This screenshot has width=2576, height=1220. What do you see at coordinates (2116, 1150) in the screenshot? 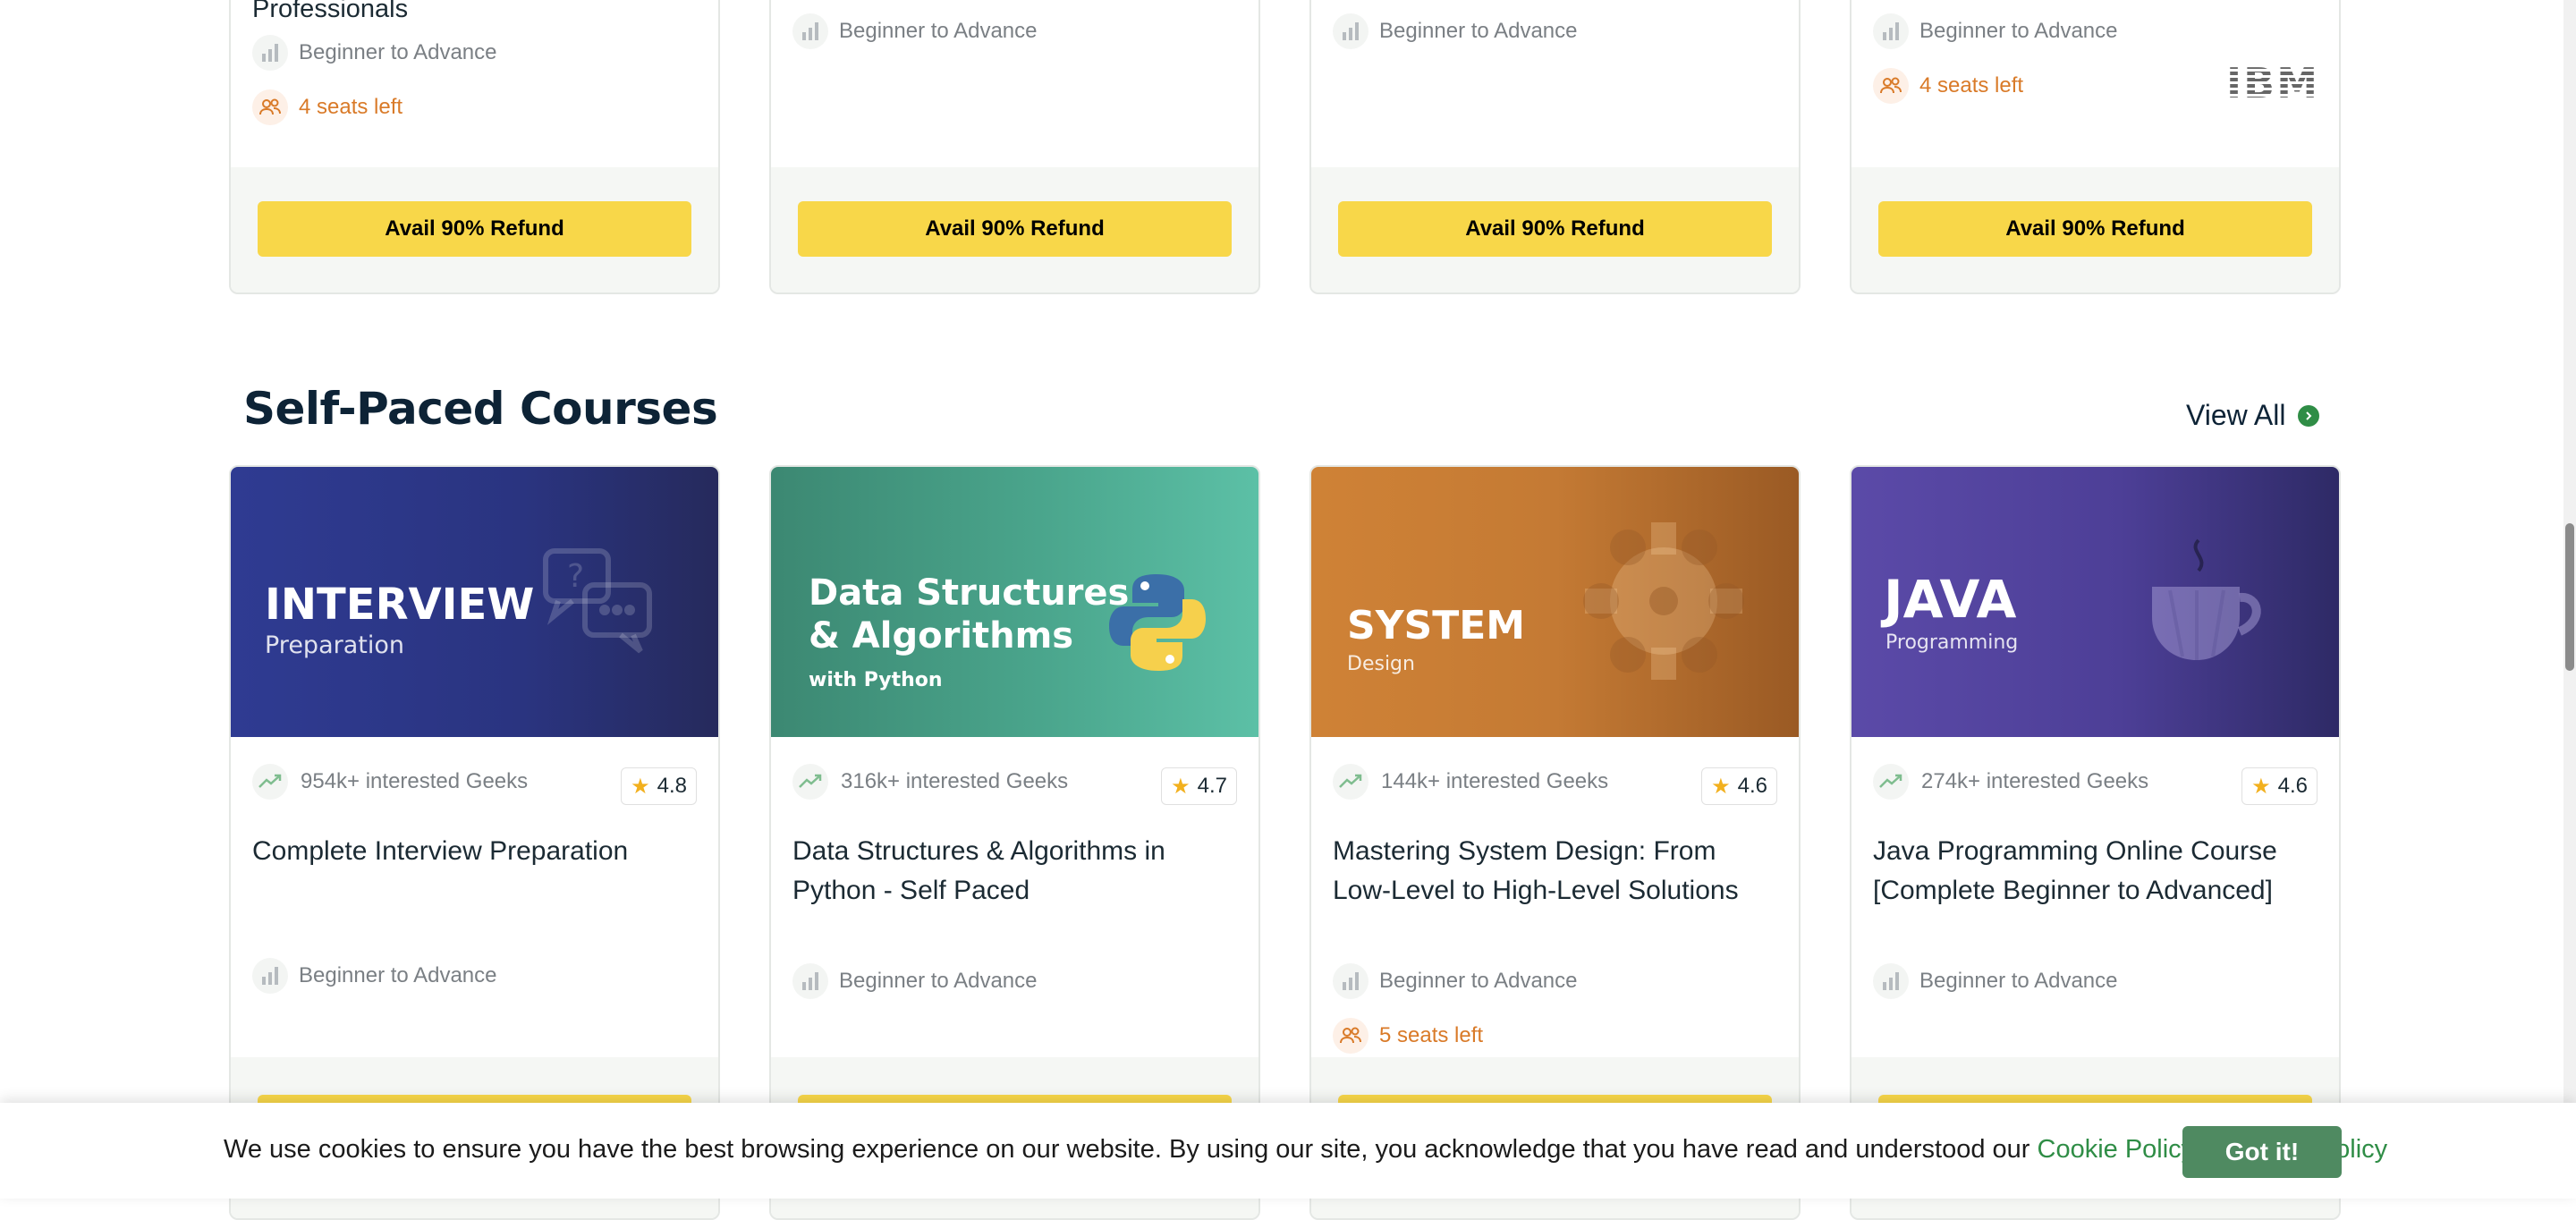
I see `cookie-policy-link: Cookie Policy` at bounding box center [2116, 1150].